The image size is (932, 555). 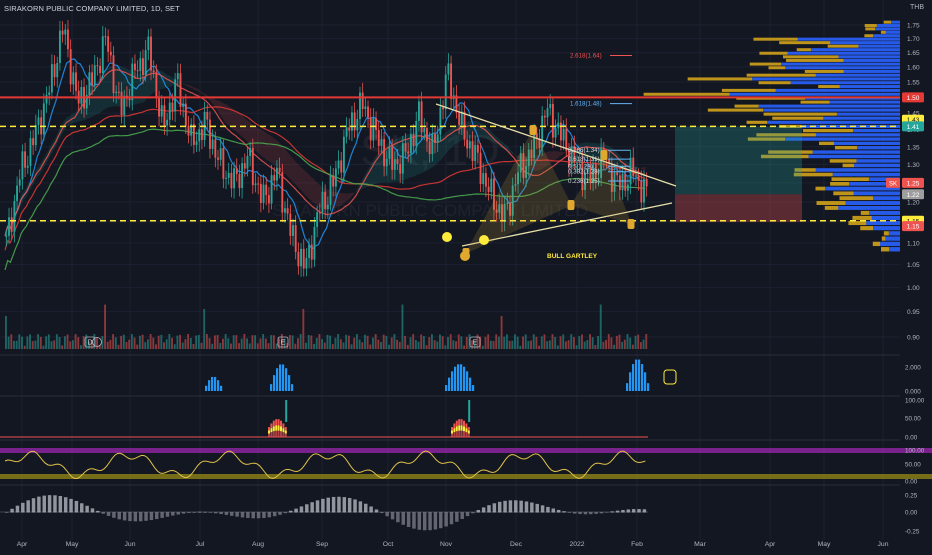 I want to click on y-tick-label: 1.10, so click(x=913, y=243).